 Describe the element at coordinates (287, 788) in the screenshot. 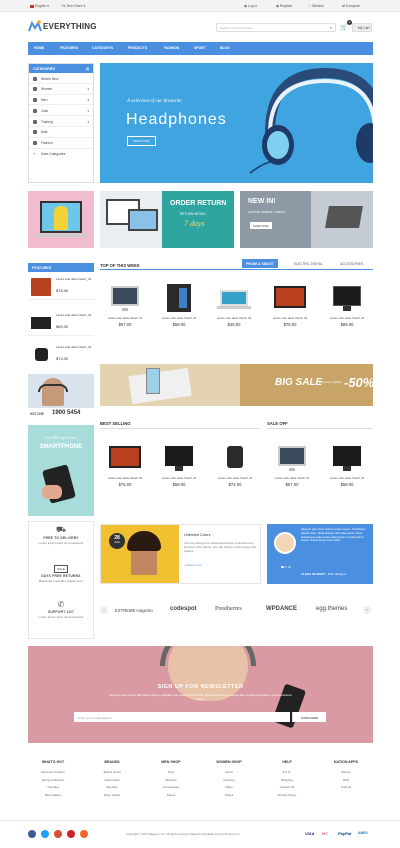

I see `footer-link: Contact Us` at that location.